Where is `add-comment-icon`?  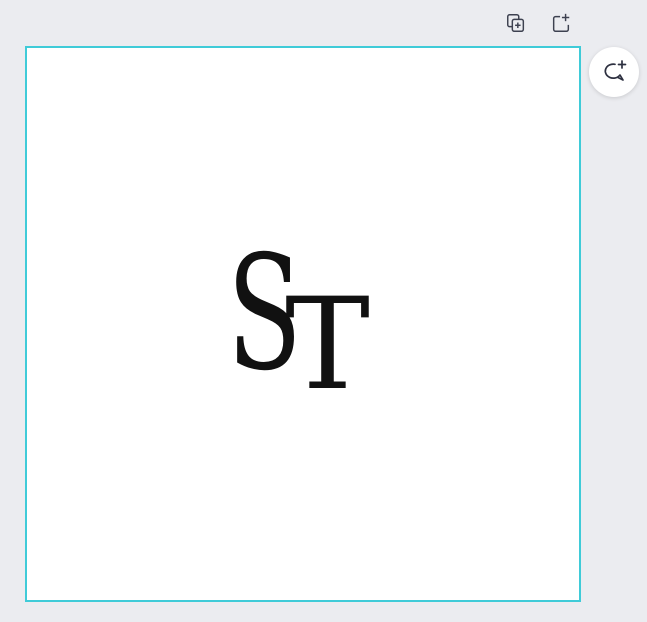 add-comment-icon is located at coordinates (615, 70).